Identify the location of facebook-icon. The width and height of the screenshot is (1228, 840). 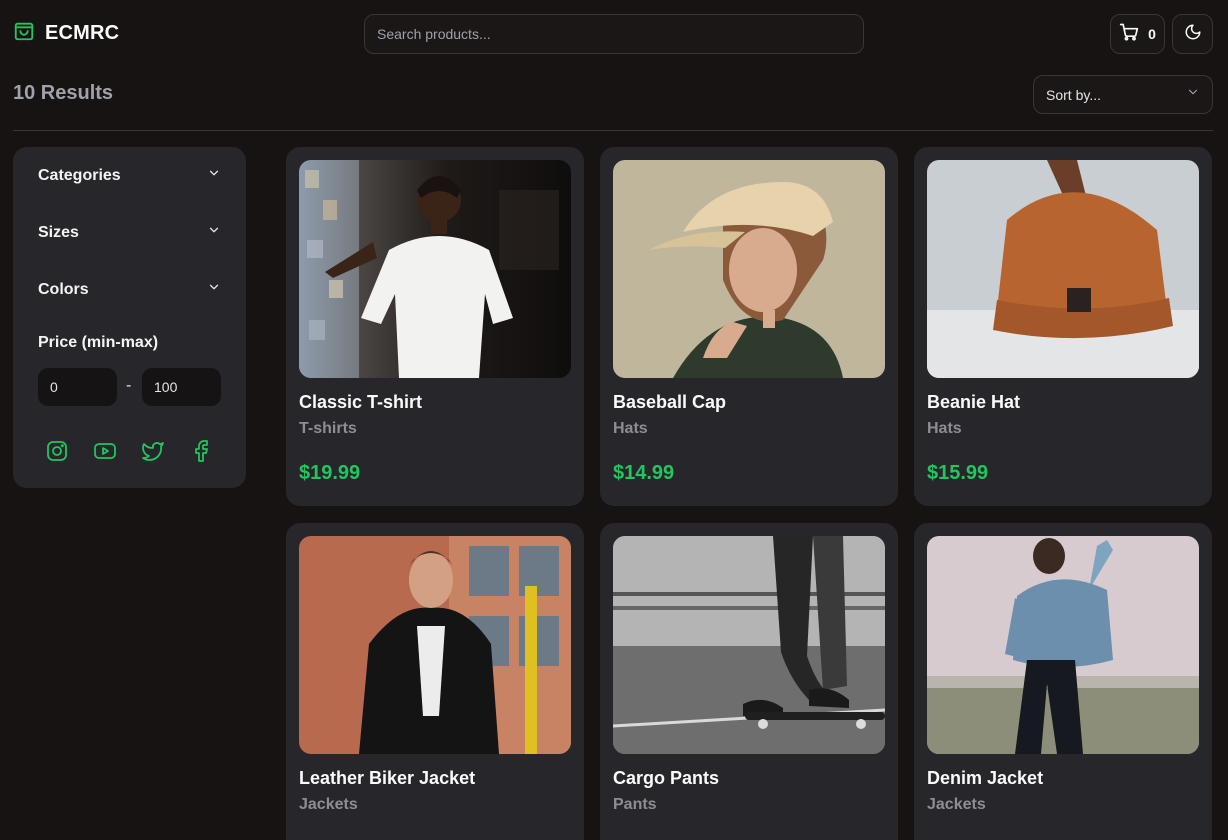
(201, 451).